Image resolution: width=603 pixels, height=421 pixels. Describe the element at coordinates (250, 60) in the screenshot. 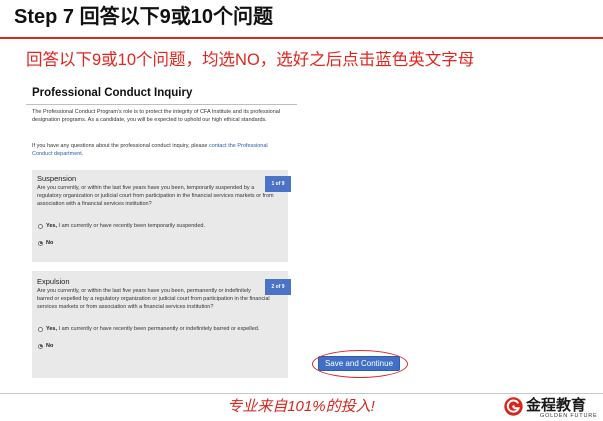

I see `instruction-text: 回答以下9或10个问题，均选NO，选好之后点击蓝色英文字母` at that location.